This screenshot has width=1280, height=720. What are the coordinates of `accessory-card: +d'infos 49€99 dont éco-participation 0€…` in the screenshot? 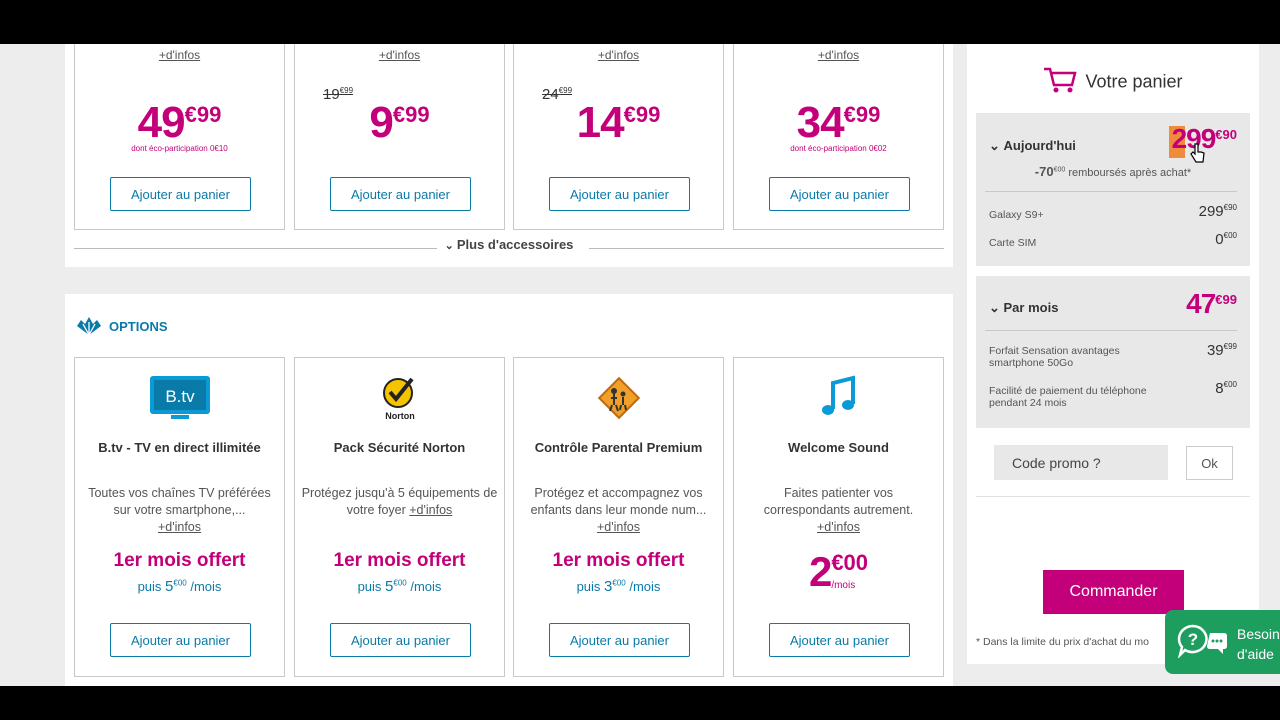 It's located at (179, 137).